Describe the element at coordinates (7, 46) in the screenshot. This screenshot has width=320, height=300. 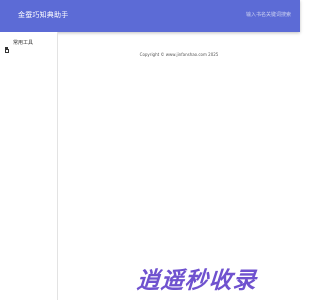
I see `tool-icon` at that location.